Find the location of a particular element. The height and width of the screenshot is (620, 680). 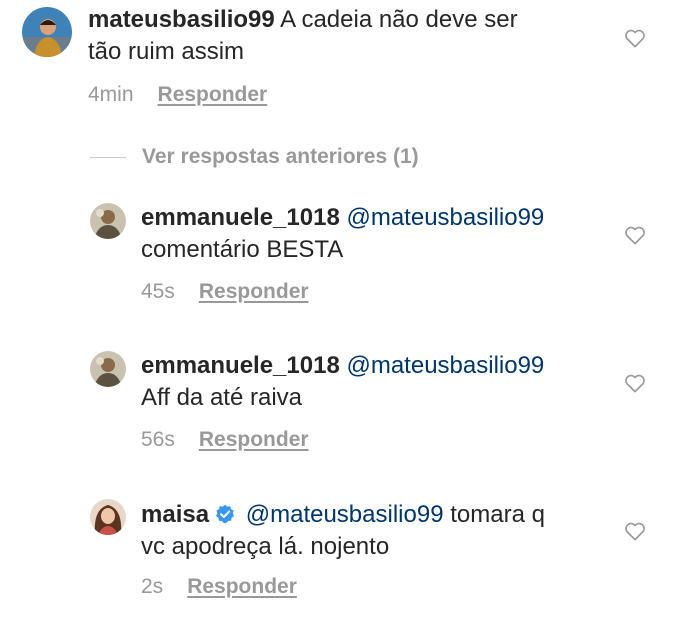

comment-text: tão ruim assim is located at coordinates (166, 51).